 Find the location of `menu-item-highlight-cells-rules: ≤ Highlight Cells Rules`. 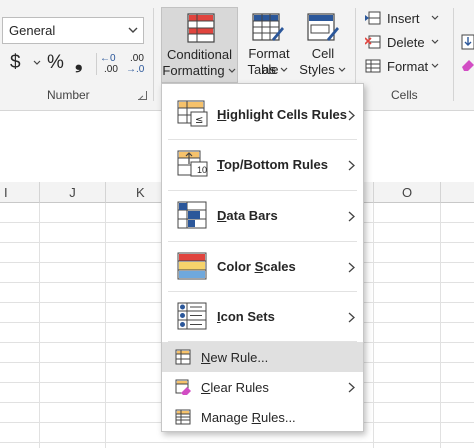

menu-item-highlight-cells-rules: ≤ Highlight Cells Rules is located at coordinates (262, 114).